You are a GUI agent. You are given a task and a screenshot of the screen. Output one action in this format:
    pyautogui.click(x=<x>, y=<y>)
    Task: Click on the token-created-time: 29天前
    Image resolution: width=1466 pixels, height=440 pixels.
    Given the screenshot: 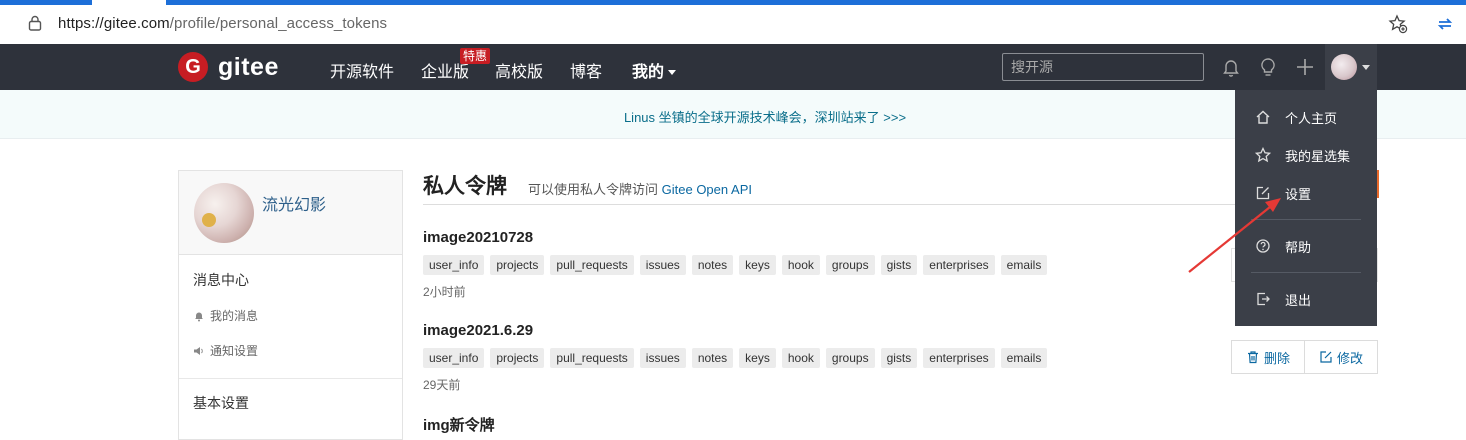 What is the action you would take?
    pyautogui.click(x=442, y=385)
    